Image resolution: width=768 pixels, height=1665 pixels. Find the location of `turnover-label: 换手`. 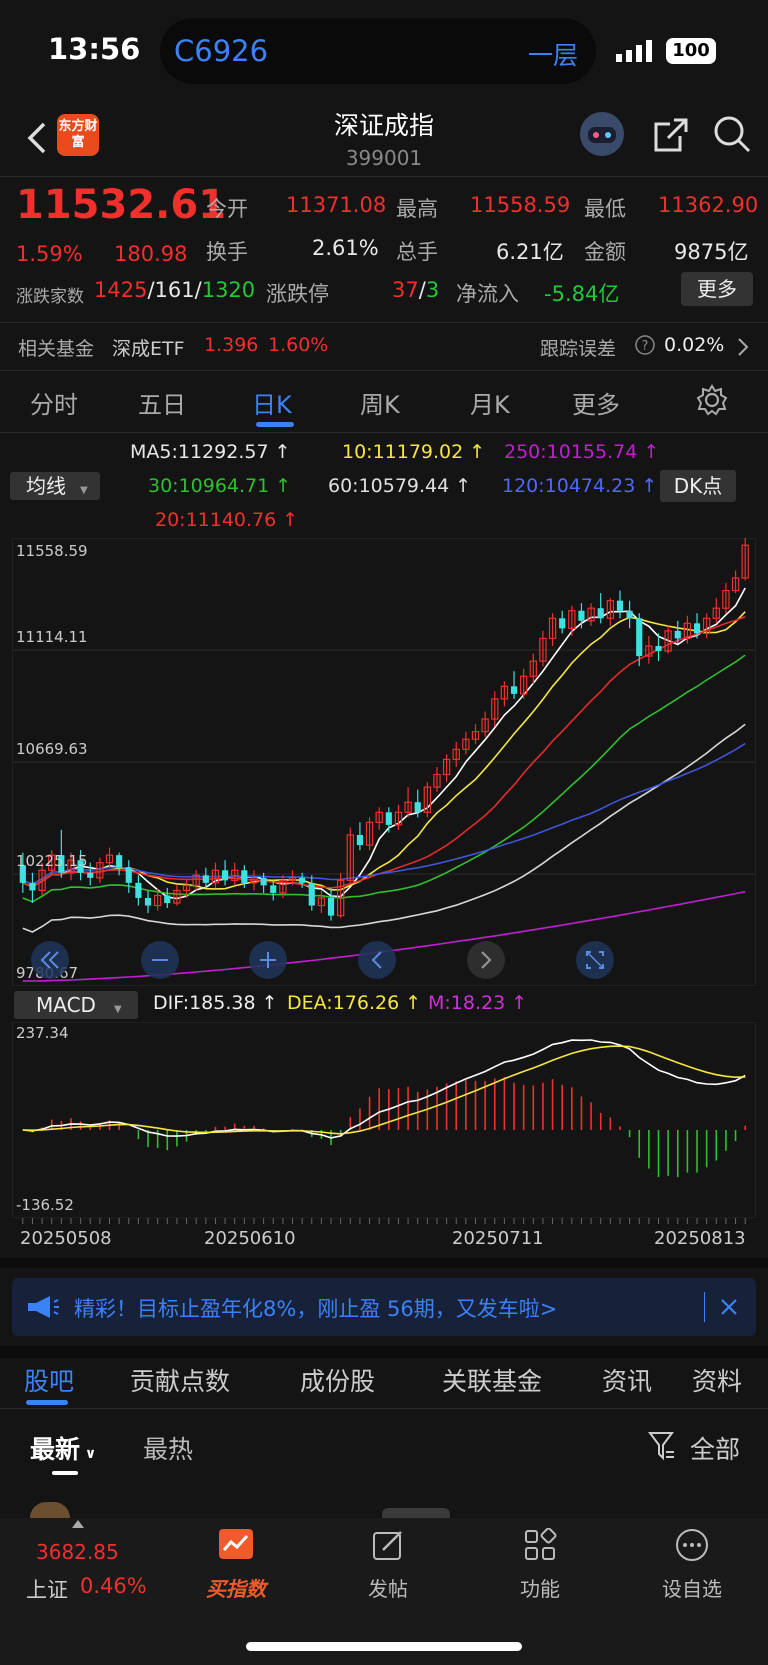

turnover-label: 换手 is located at coordinates (227, 252).